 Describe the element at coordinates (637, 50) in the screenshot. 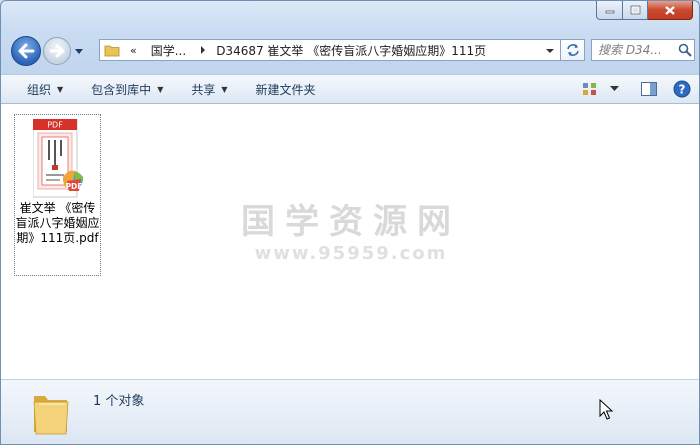

I see `search-input` at that location.